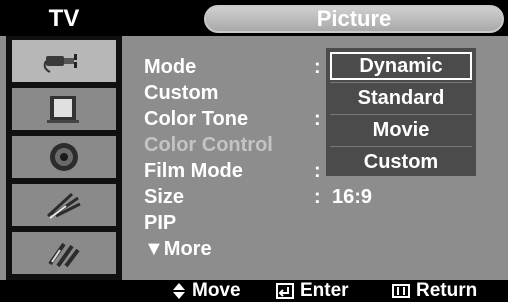 The width and height of the screenshot is (508, 302). Describe the element at coordinates (401, 66) in the screenshot. I see `option-dynamic: Dynamic` at that location.